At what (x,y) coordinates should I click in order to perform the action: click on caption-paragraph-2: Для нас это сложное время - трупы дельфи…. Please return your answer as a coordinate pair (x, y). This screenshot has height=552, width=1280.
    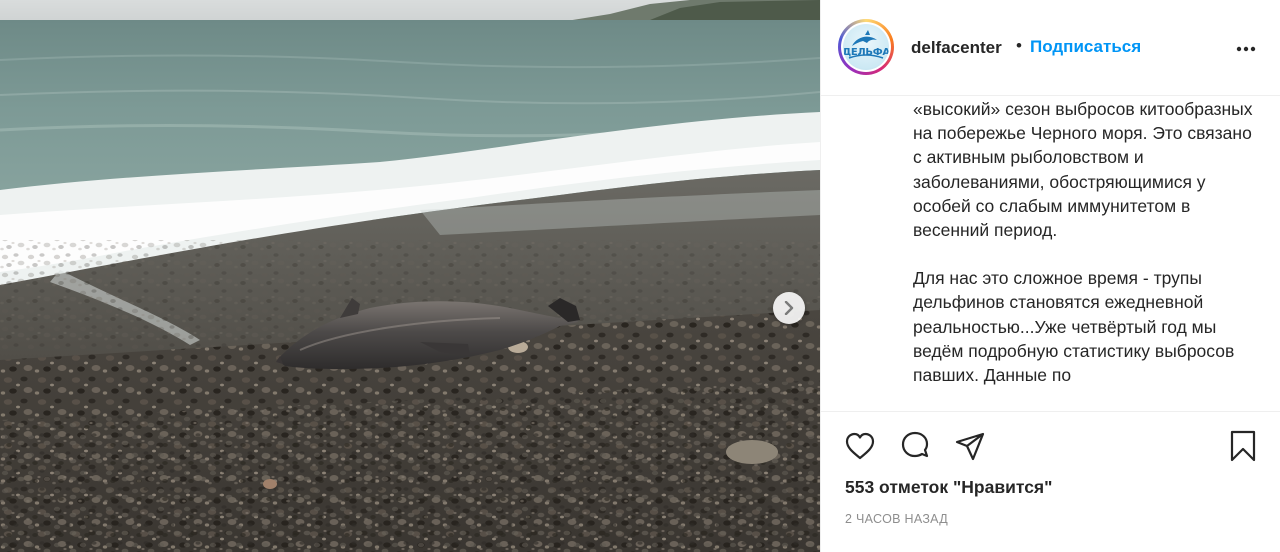
    Looking at the image, I should click on (1074, 327).